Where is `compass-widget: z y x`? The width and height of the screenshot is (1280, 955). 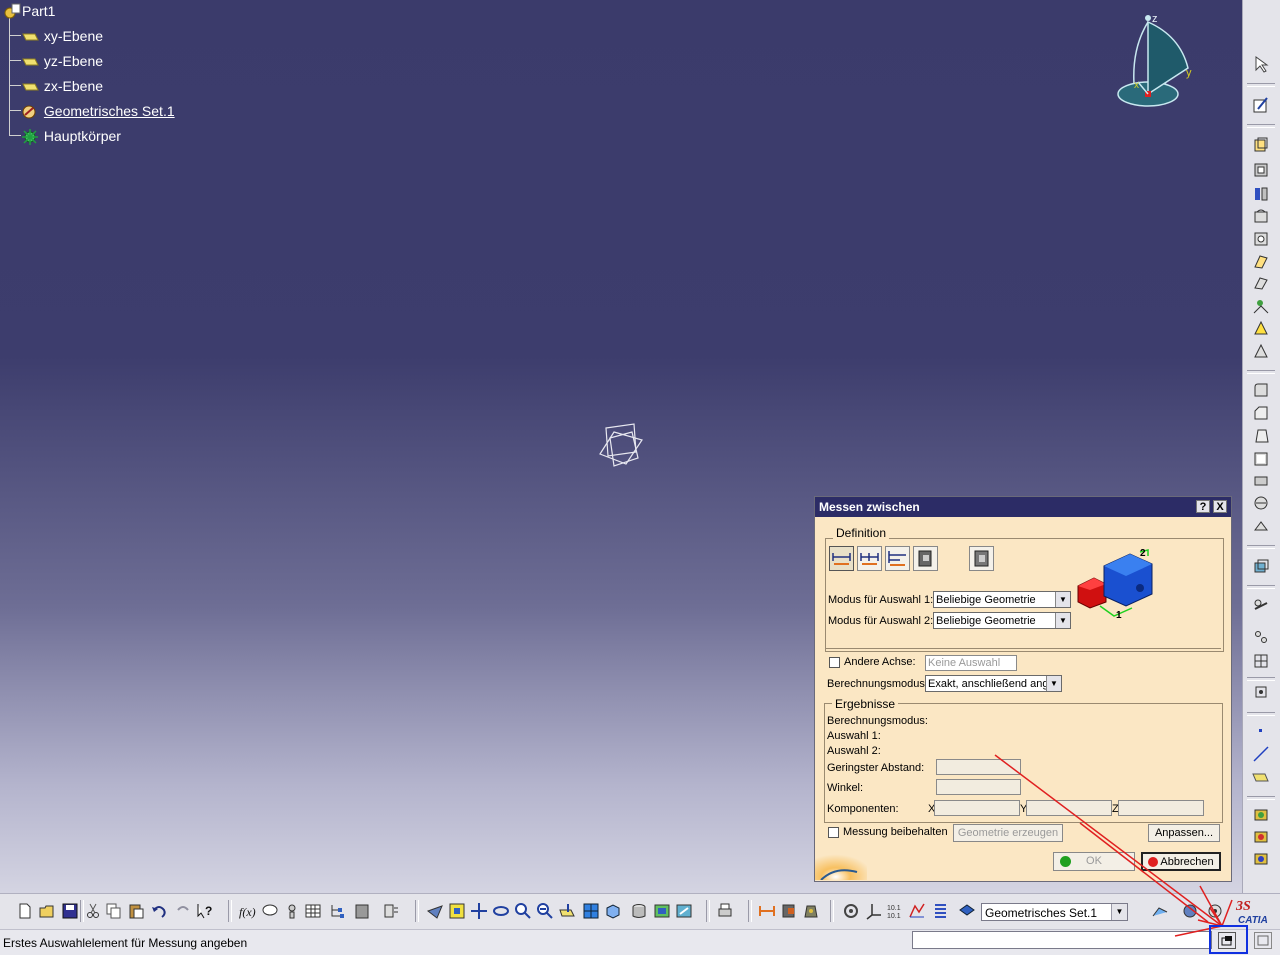
compass-widget: z y x is located at coordinates (1155, 60).